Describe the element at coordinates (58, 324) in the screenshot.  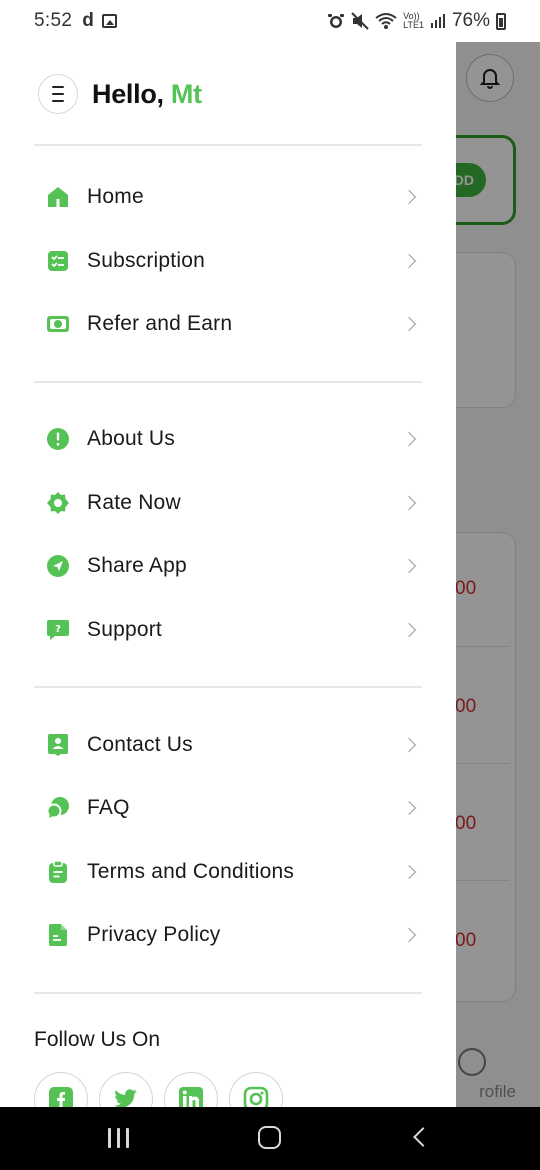
I see `money-icon` at that location.